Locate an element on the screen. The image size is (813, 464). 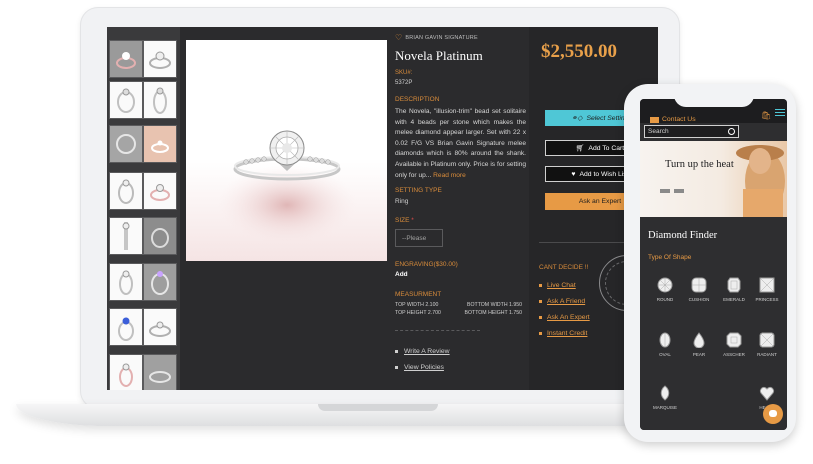
shape-pear: PEAR is located at coordinates (699, 349).